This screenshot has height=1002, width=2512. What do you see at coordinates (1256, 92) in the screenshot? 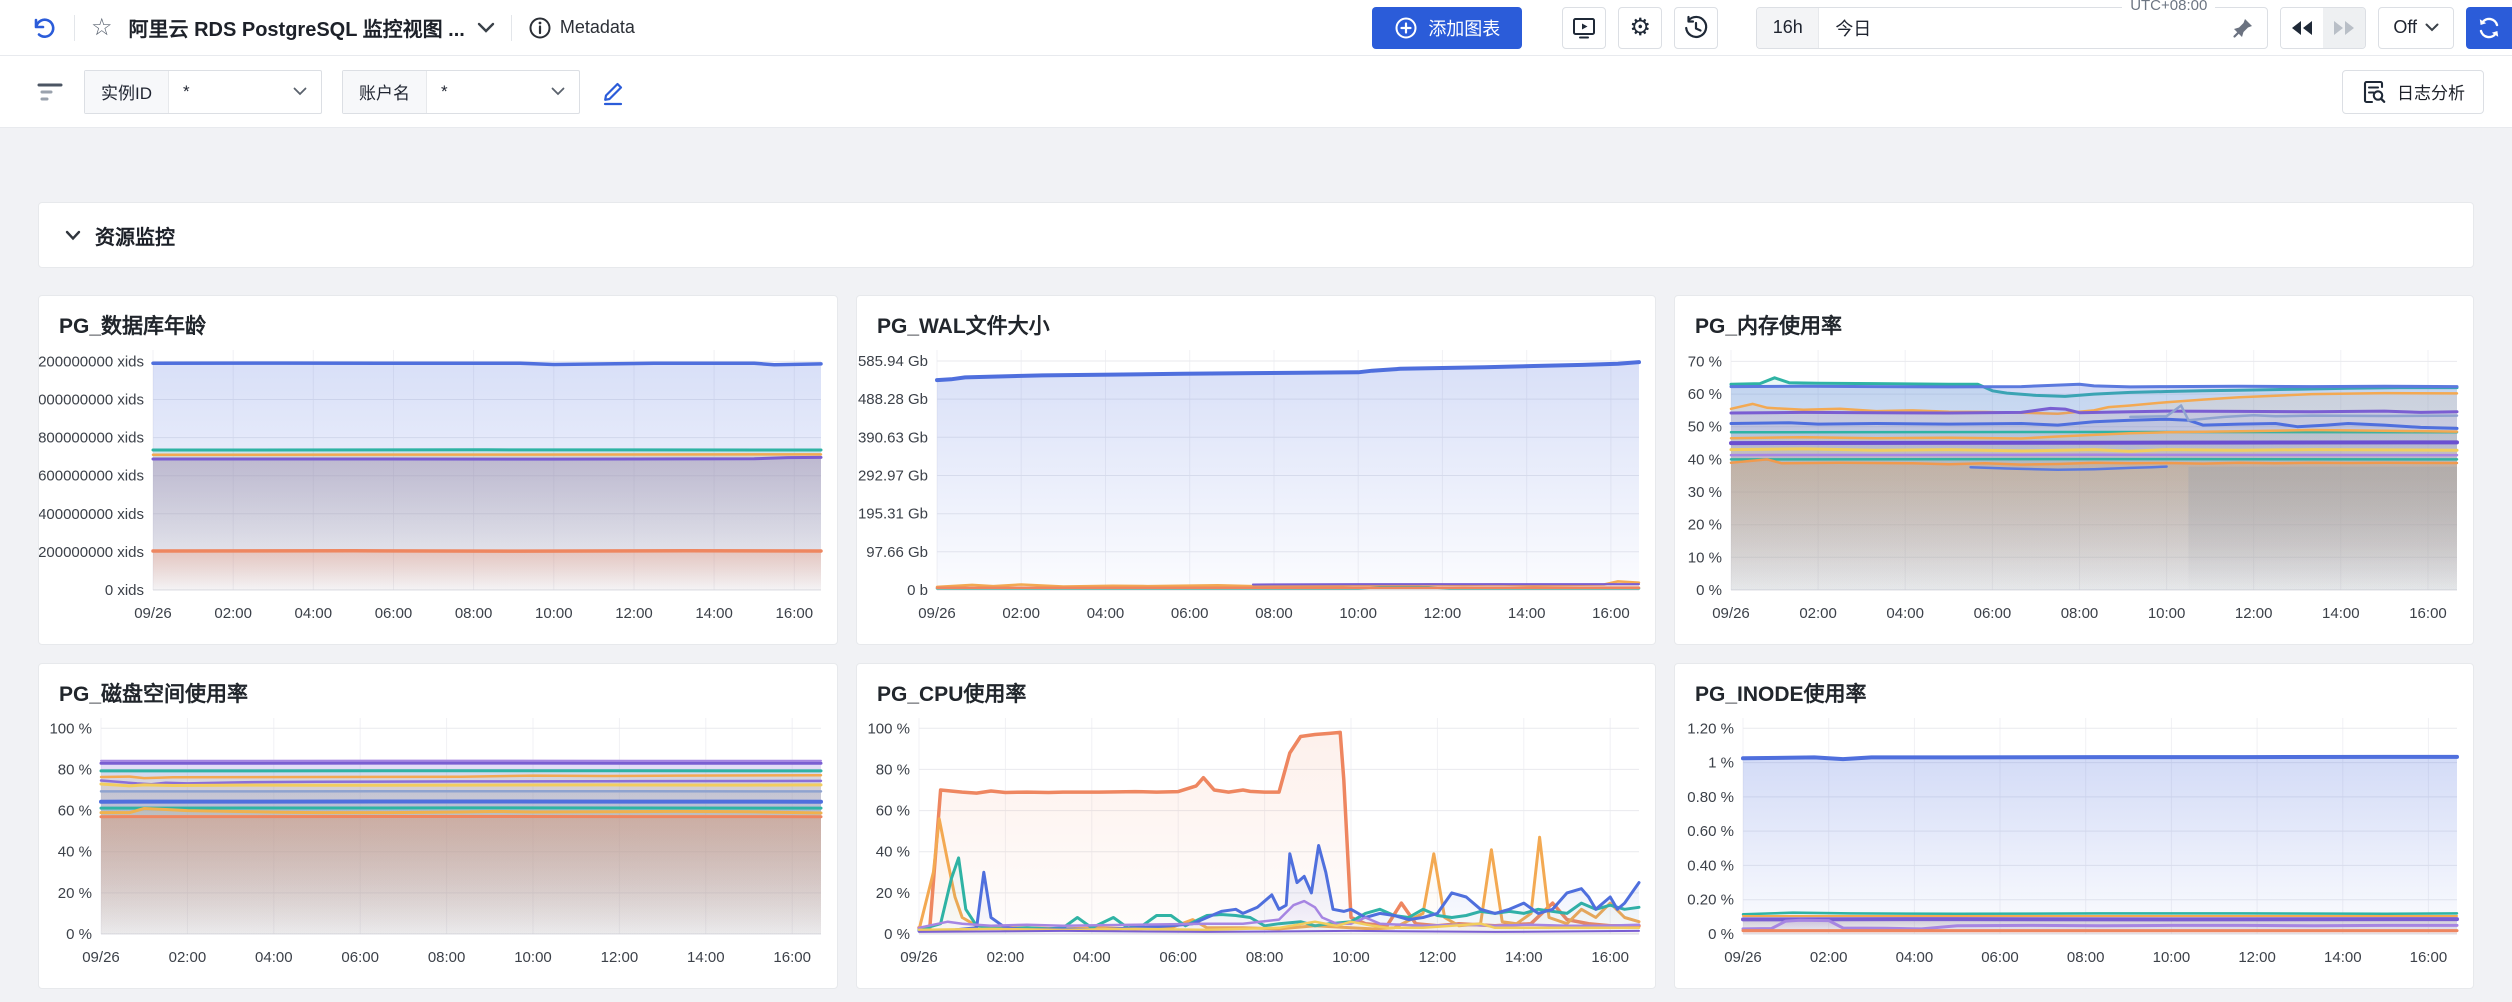
I see `filter-bar: 实例ID * 账户名 * 日志分析` at bounding box center [1256, 92].